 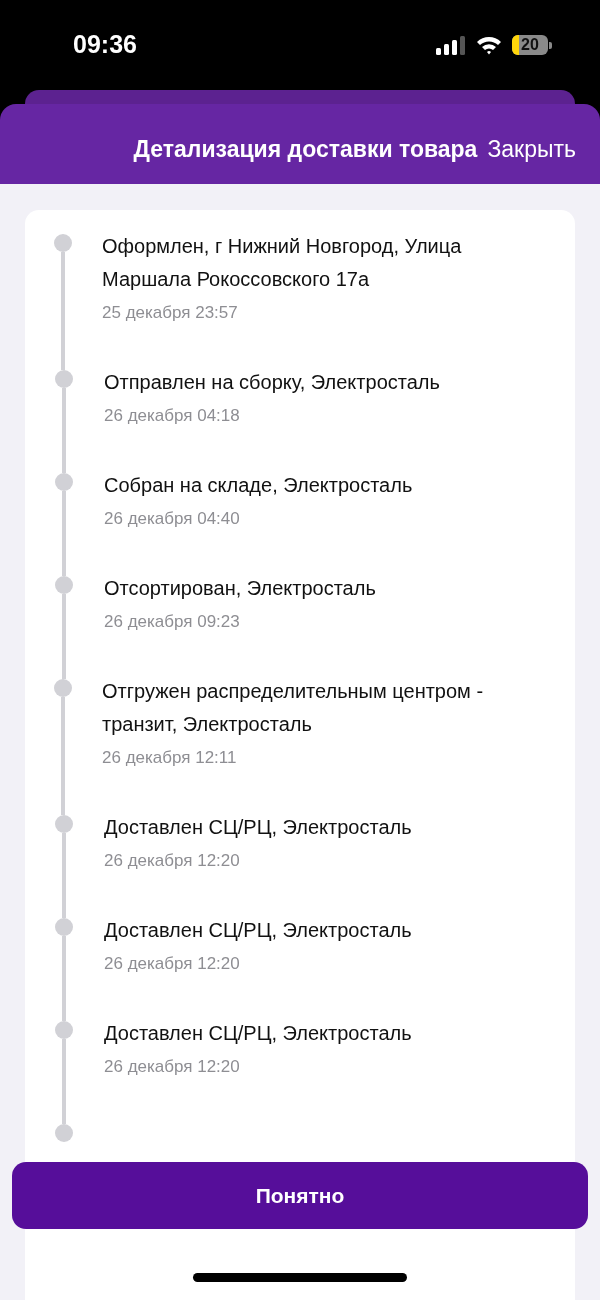 What do you see at coordinates (172, 519) in the screenshot?
I see `event-date: 26 декабря 04:40` at bounding box center [172, 519].